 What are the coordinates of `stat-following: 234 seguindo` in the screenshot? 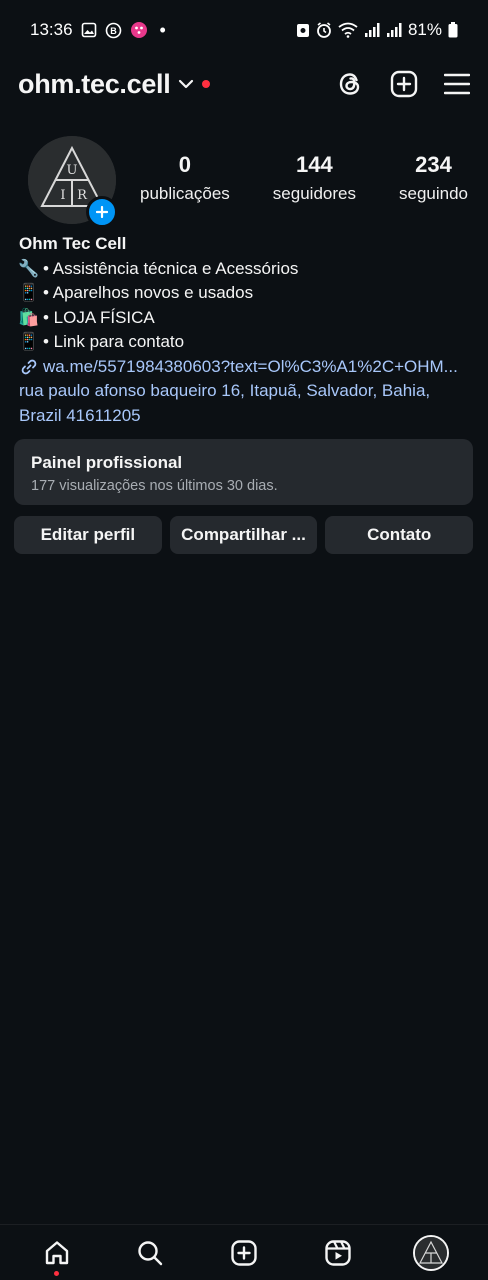 It's located at (433, 178).